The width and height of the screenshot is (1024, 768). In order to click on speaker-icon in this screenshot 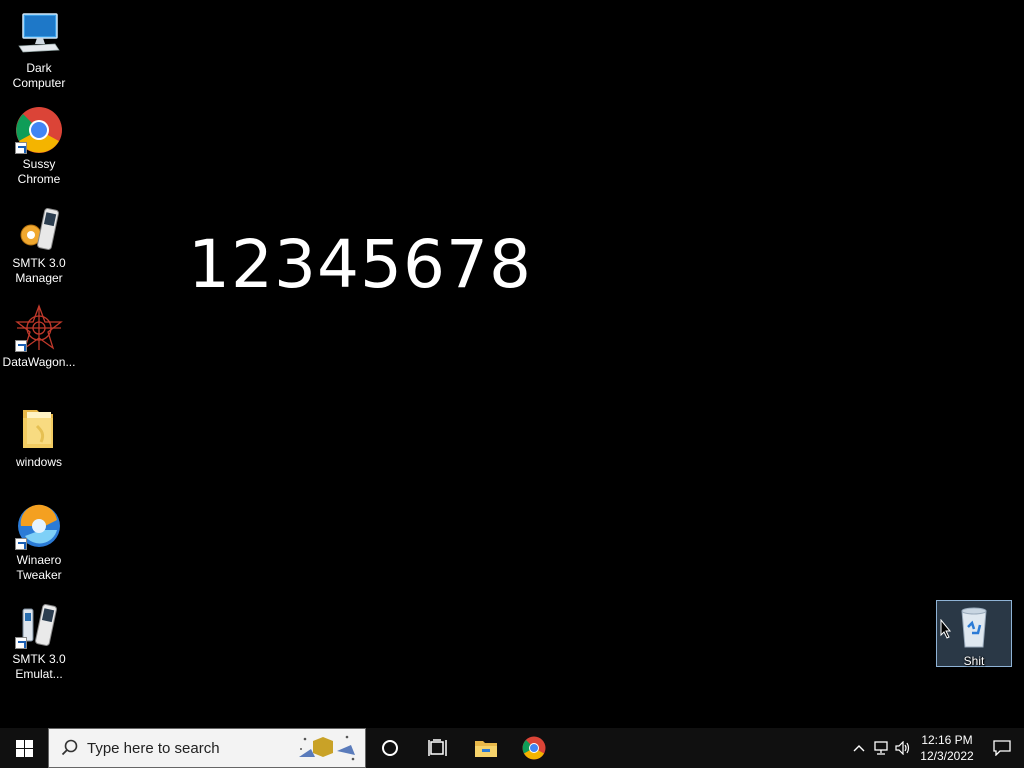, I will do `click(902, 748)`.